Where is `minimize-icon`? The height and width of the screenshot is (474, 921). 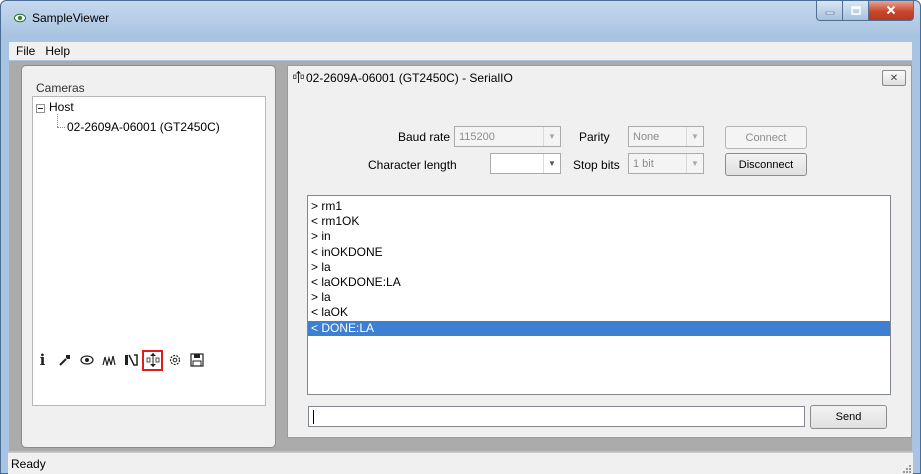 minimize-icon is located at coordinates (830, 11).